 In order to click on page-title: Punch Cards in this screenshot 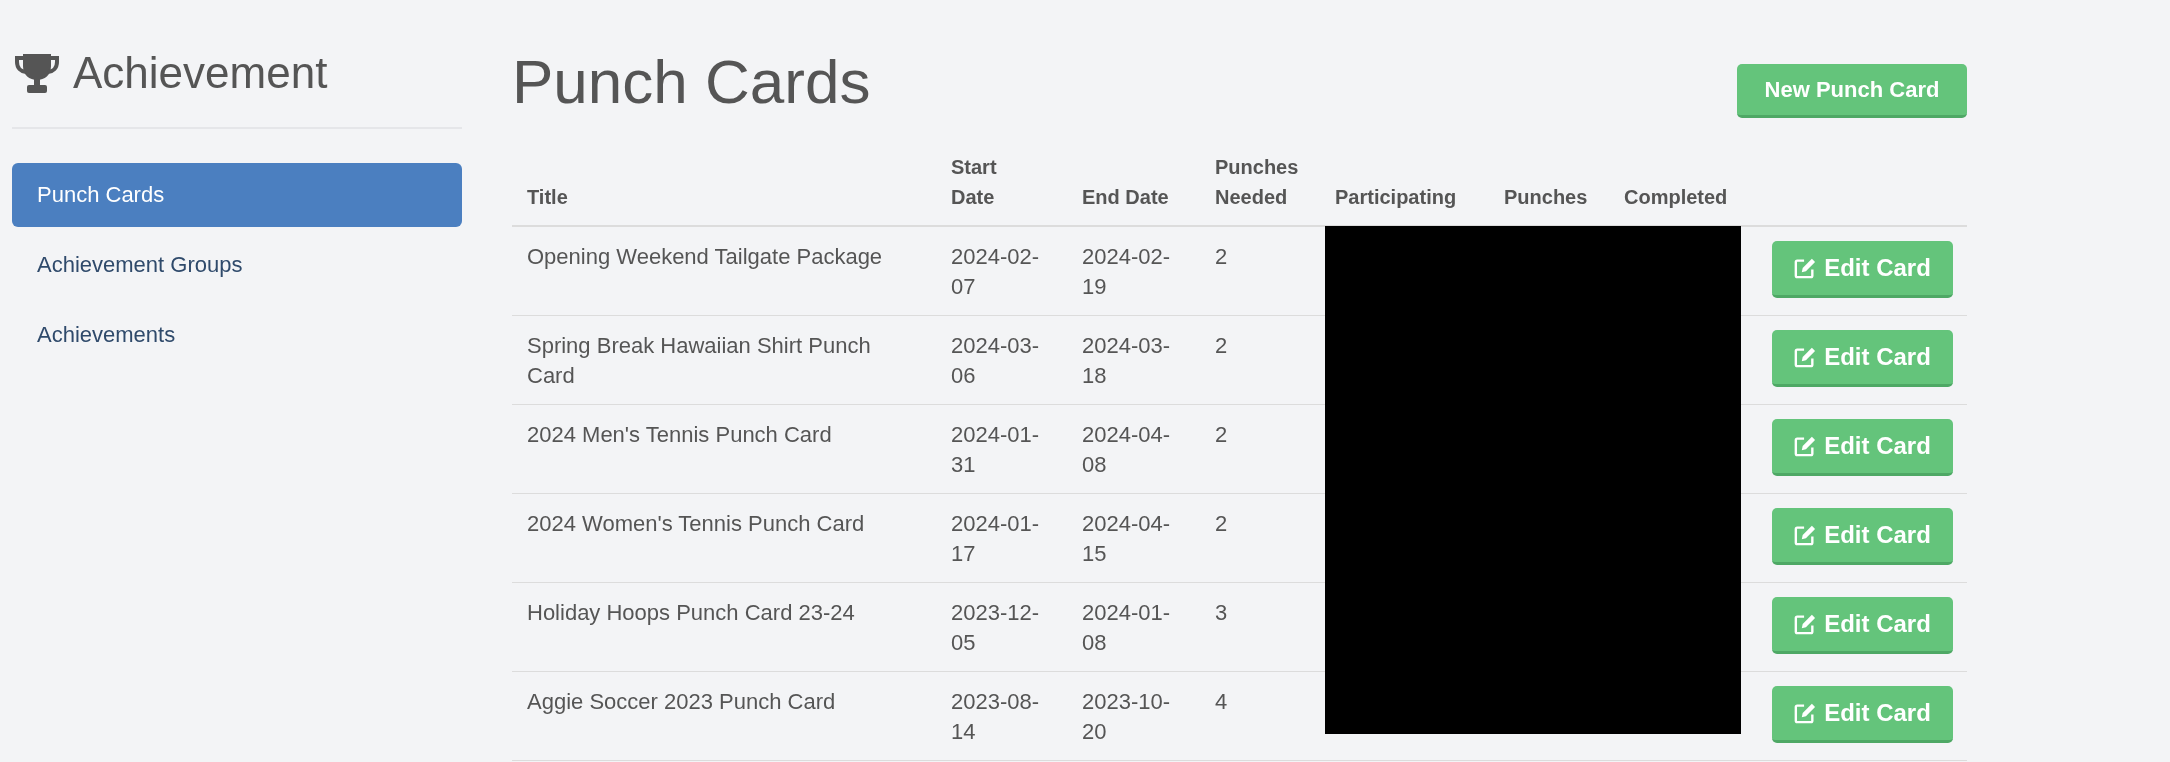, I will do `click(691, 82)`.